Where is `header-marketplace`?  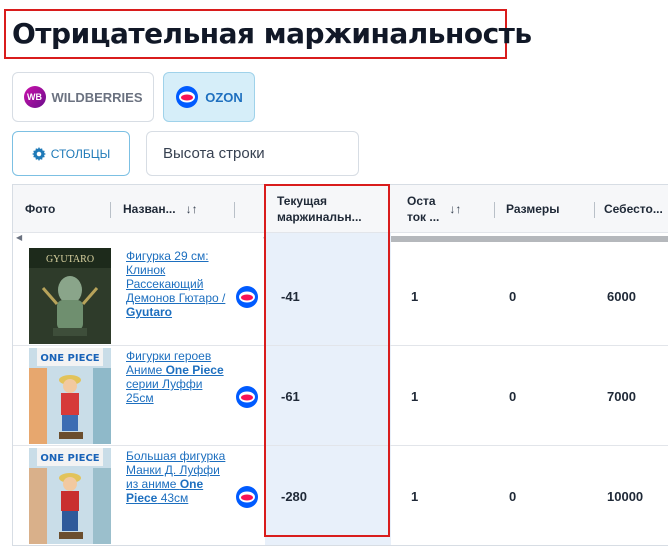 header-marketplace is located at coordinates (250, 209).